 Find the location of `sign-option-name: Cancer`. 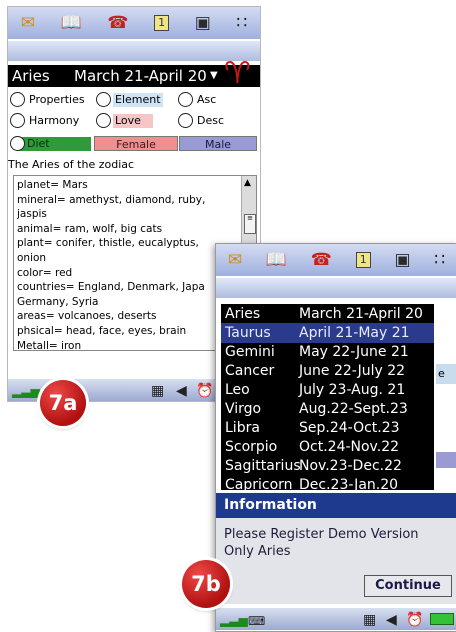

sign-option-name: Cancer is located at coordinates (250, 371).